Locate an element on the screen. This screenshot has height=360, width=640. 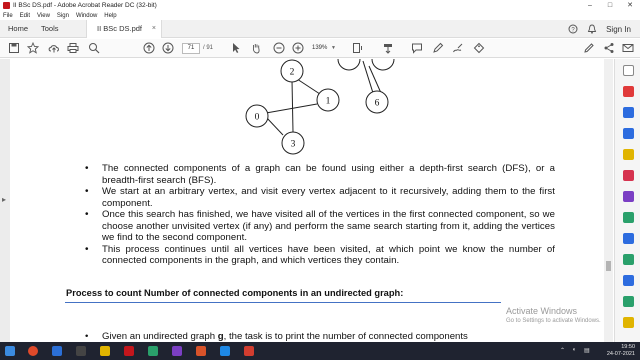
notification-bell-icon is located at coordinates (592, 29).